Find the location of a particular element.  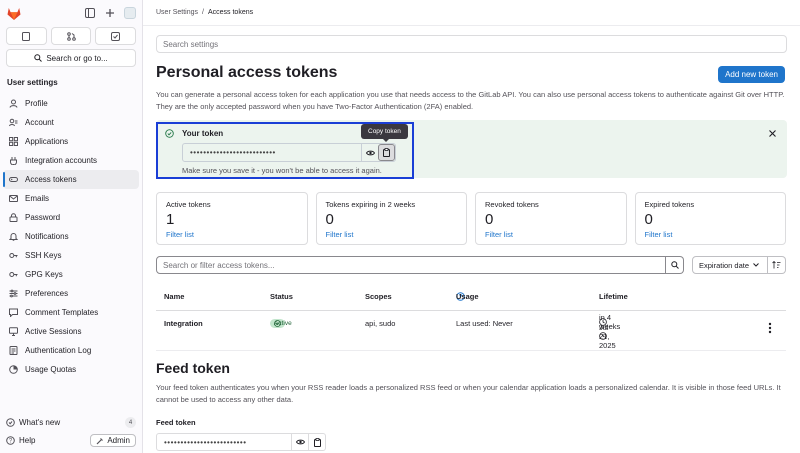

chevron-down-icon is located at coordinates (756, 265).